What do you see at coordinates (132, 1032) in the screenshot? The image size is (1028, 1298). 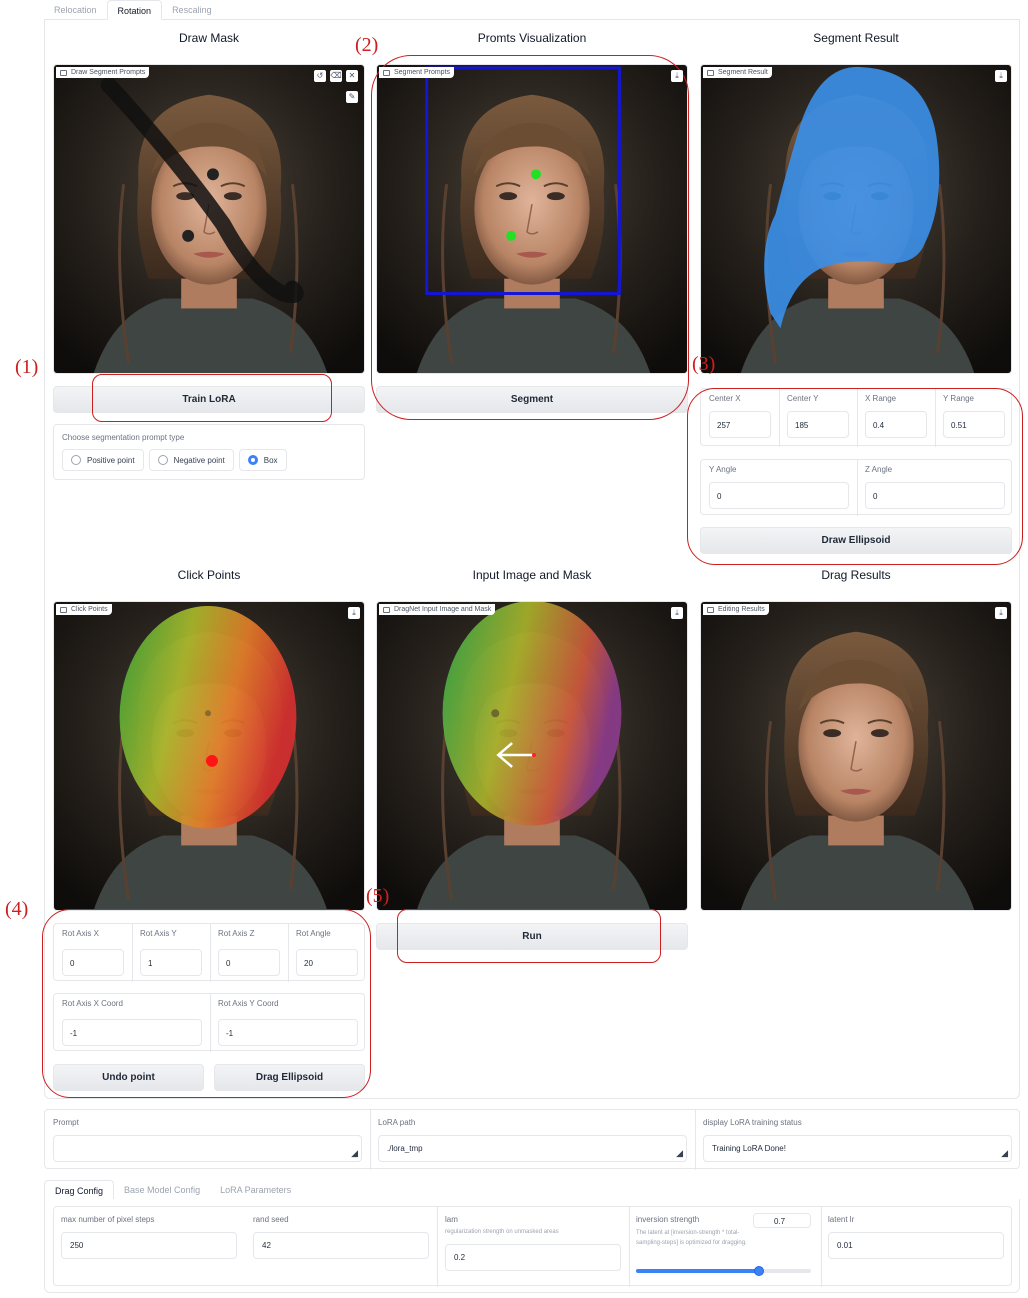 I see `rot-axis-x-coord-input: -1` at bounding box center [132, 1032].